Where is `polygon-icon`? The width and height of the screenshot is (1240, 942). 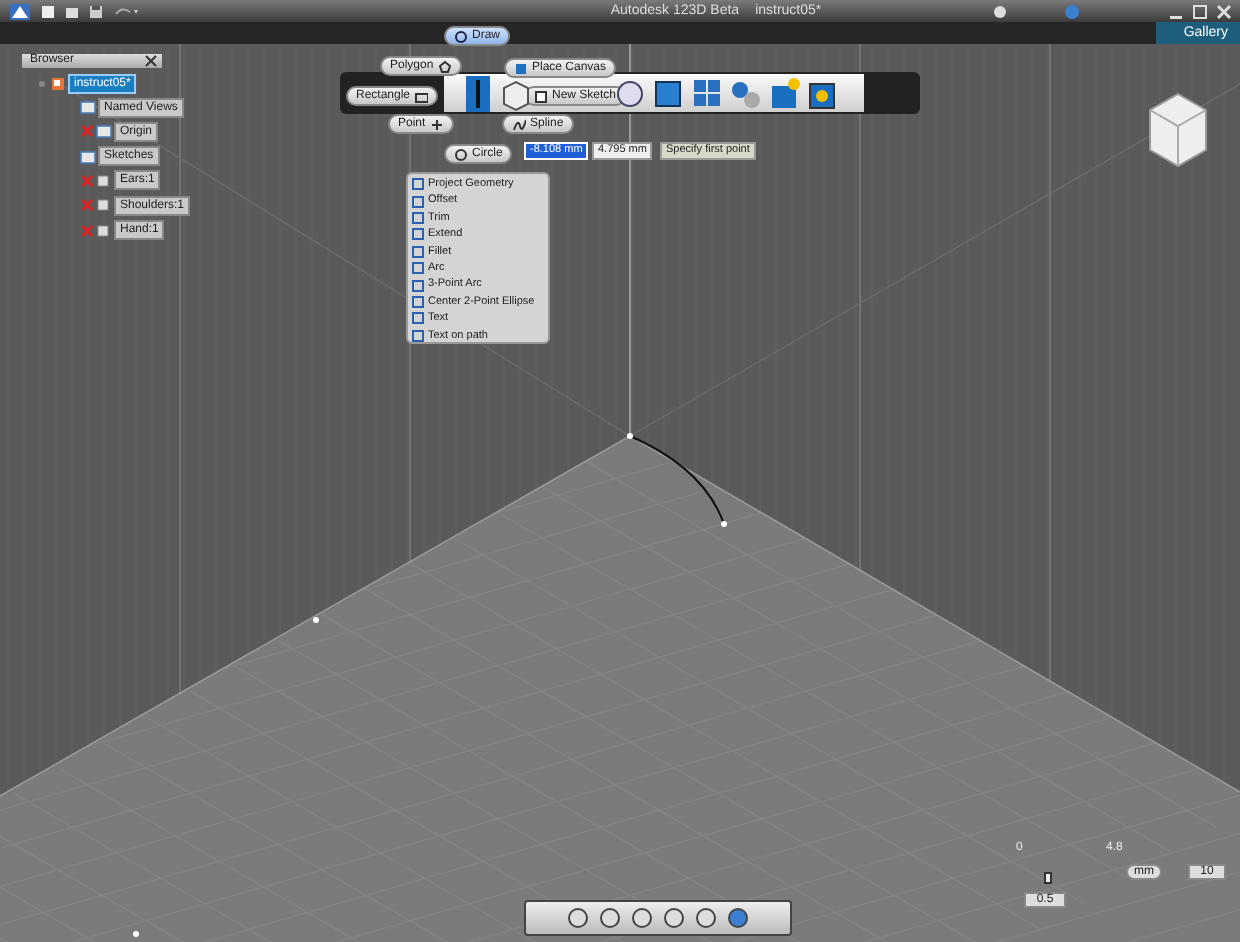 polygon-icon is located at coordinates (444, 66).